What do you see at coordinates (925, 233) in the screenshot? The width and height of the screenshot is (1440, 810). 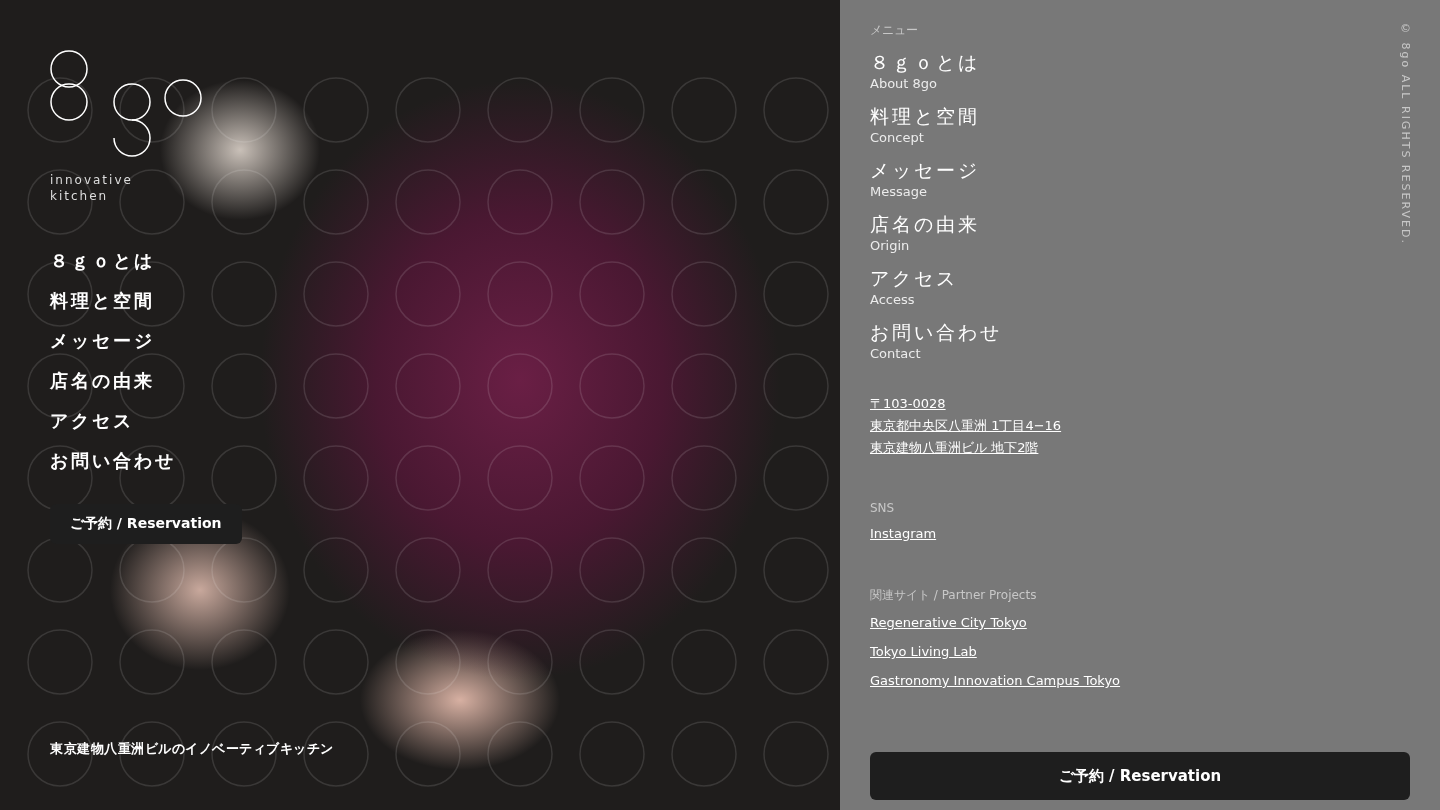 I see `menu-link: 店名の由来 Origin` at bounding box center [925, 233].